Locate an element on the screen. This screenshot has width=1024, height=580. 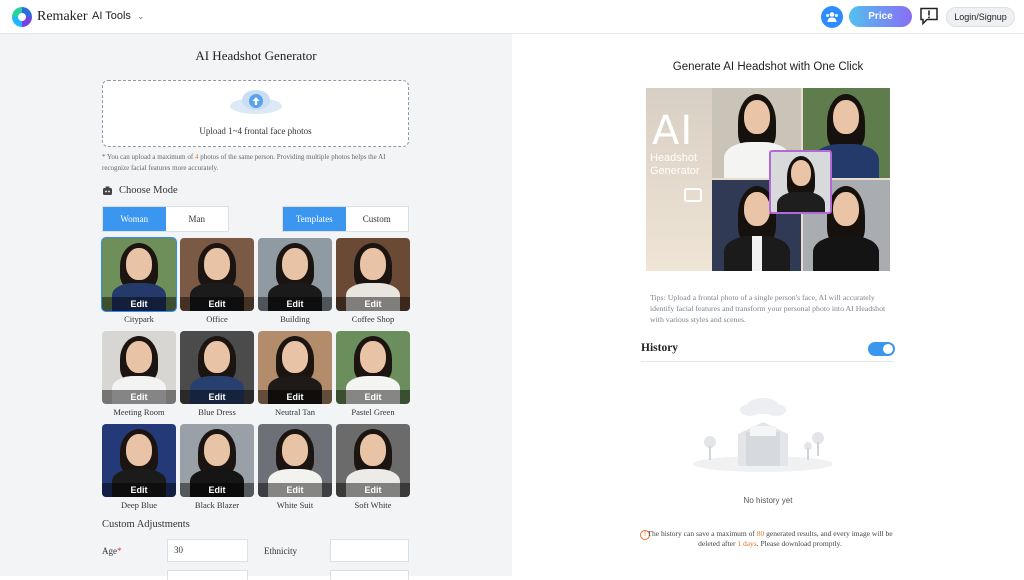
ethnicity-label: Ethnicity is located at coordinates (280, 551).